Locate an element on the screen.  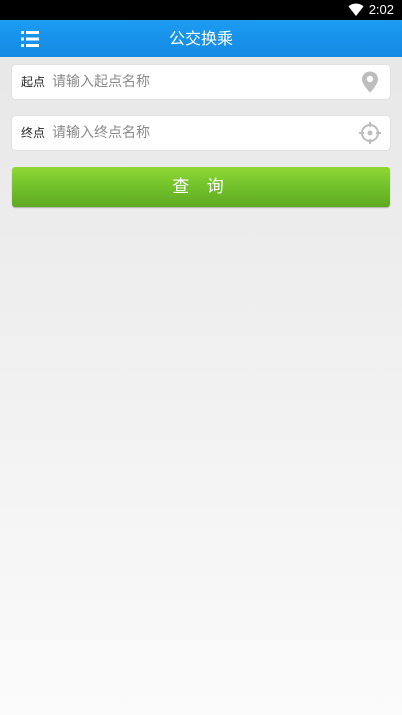
wifi-icon is located at coordinates (356, 9).